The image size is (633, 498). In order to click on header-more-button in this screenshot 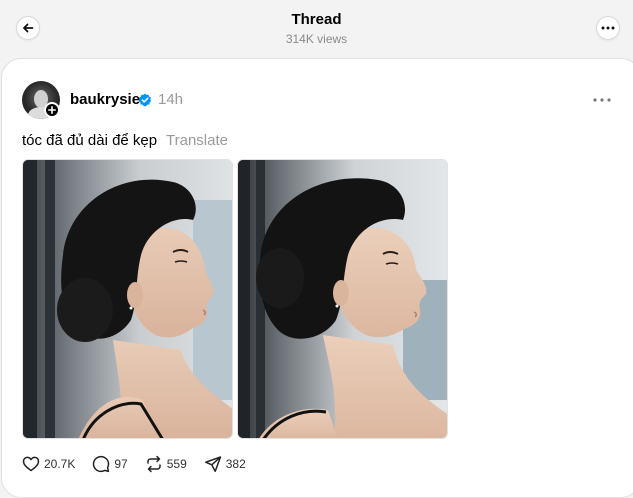, I will do `click(608, 28)`.